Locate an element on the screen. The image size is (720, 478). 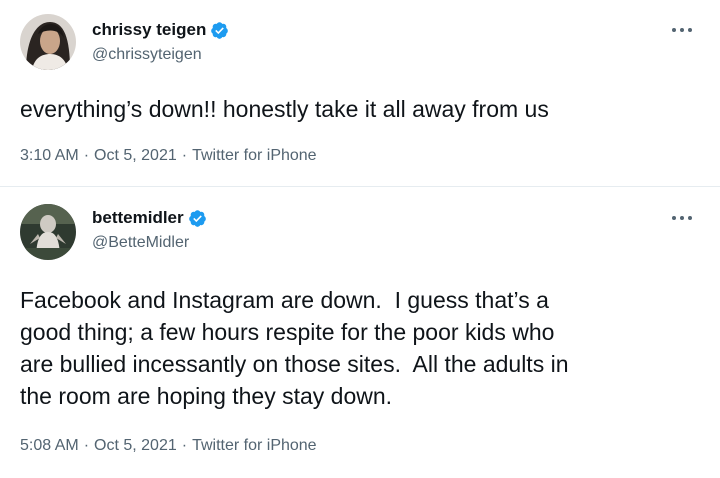
display-name: bettemidler is located at coordinates (138, 218).